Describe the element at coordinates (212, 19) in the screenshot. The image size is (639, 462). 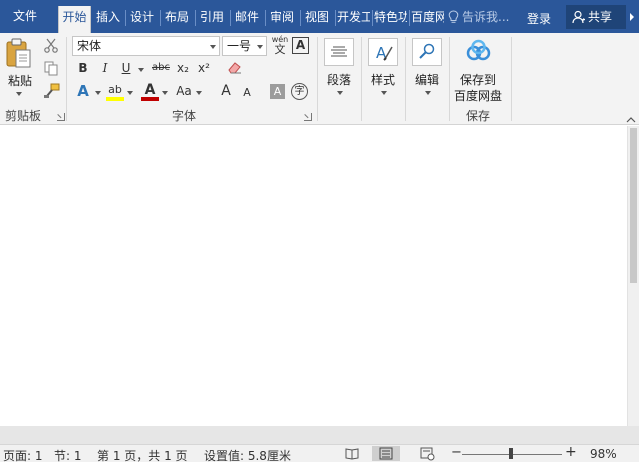
I see `tab-references: 引用` at that location.